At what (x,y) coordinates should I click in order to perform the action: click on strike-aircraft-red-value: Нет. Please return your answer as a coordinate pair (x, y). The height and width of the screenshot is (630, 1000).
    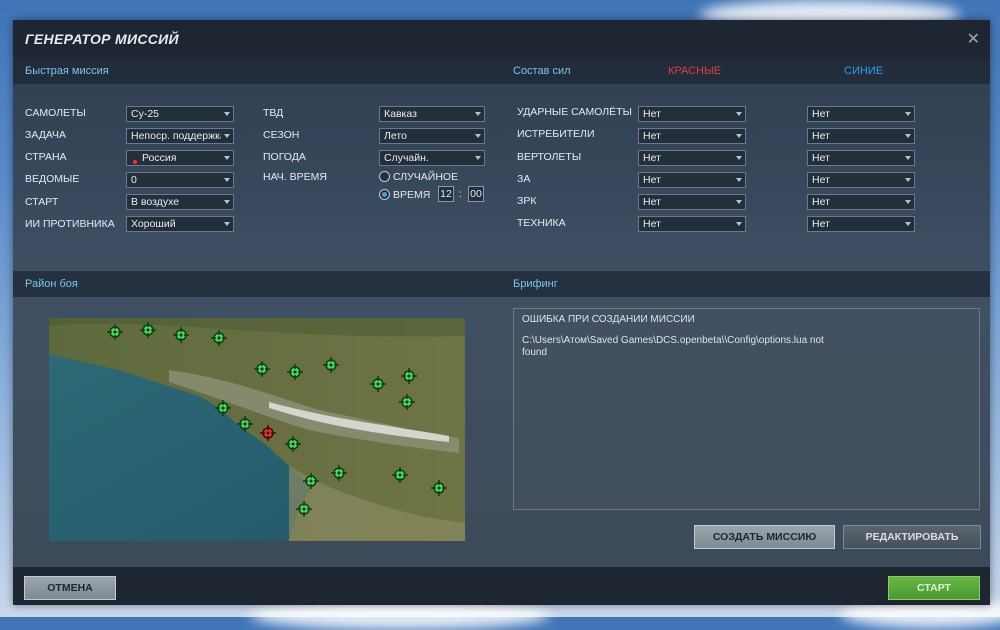
    Looking at the image, I should click on (652, 114).